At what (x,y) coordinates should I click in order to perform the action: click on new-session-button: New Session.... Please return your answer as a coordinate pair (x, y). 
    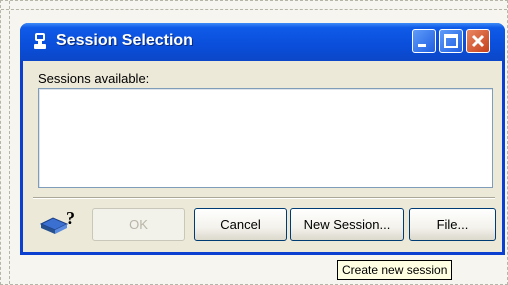
    Looking at the image, I should click on (347, 224).